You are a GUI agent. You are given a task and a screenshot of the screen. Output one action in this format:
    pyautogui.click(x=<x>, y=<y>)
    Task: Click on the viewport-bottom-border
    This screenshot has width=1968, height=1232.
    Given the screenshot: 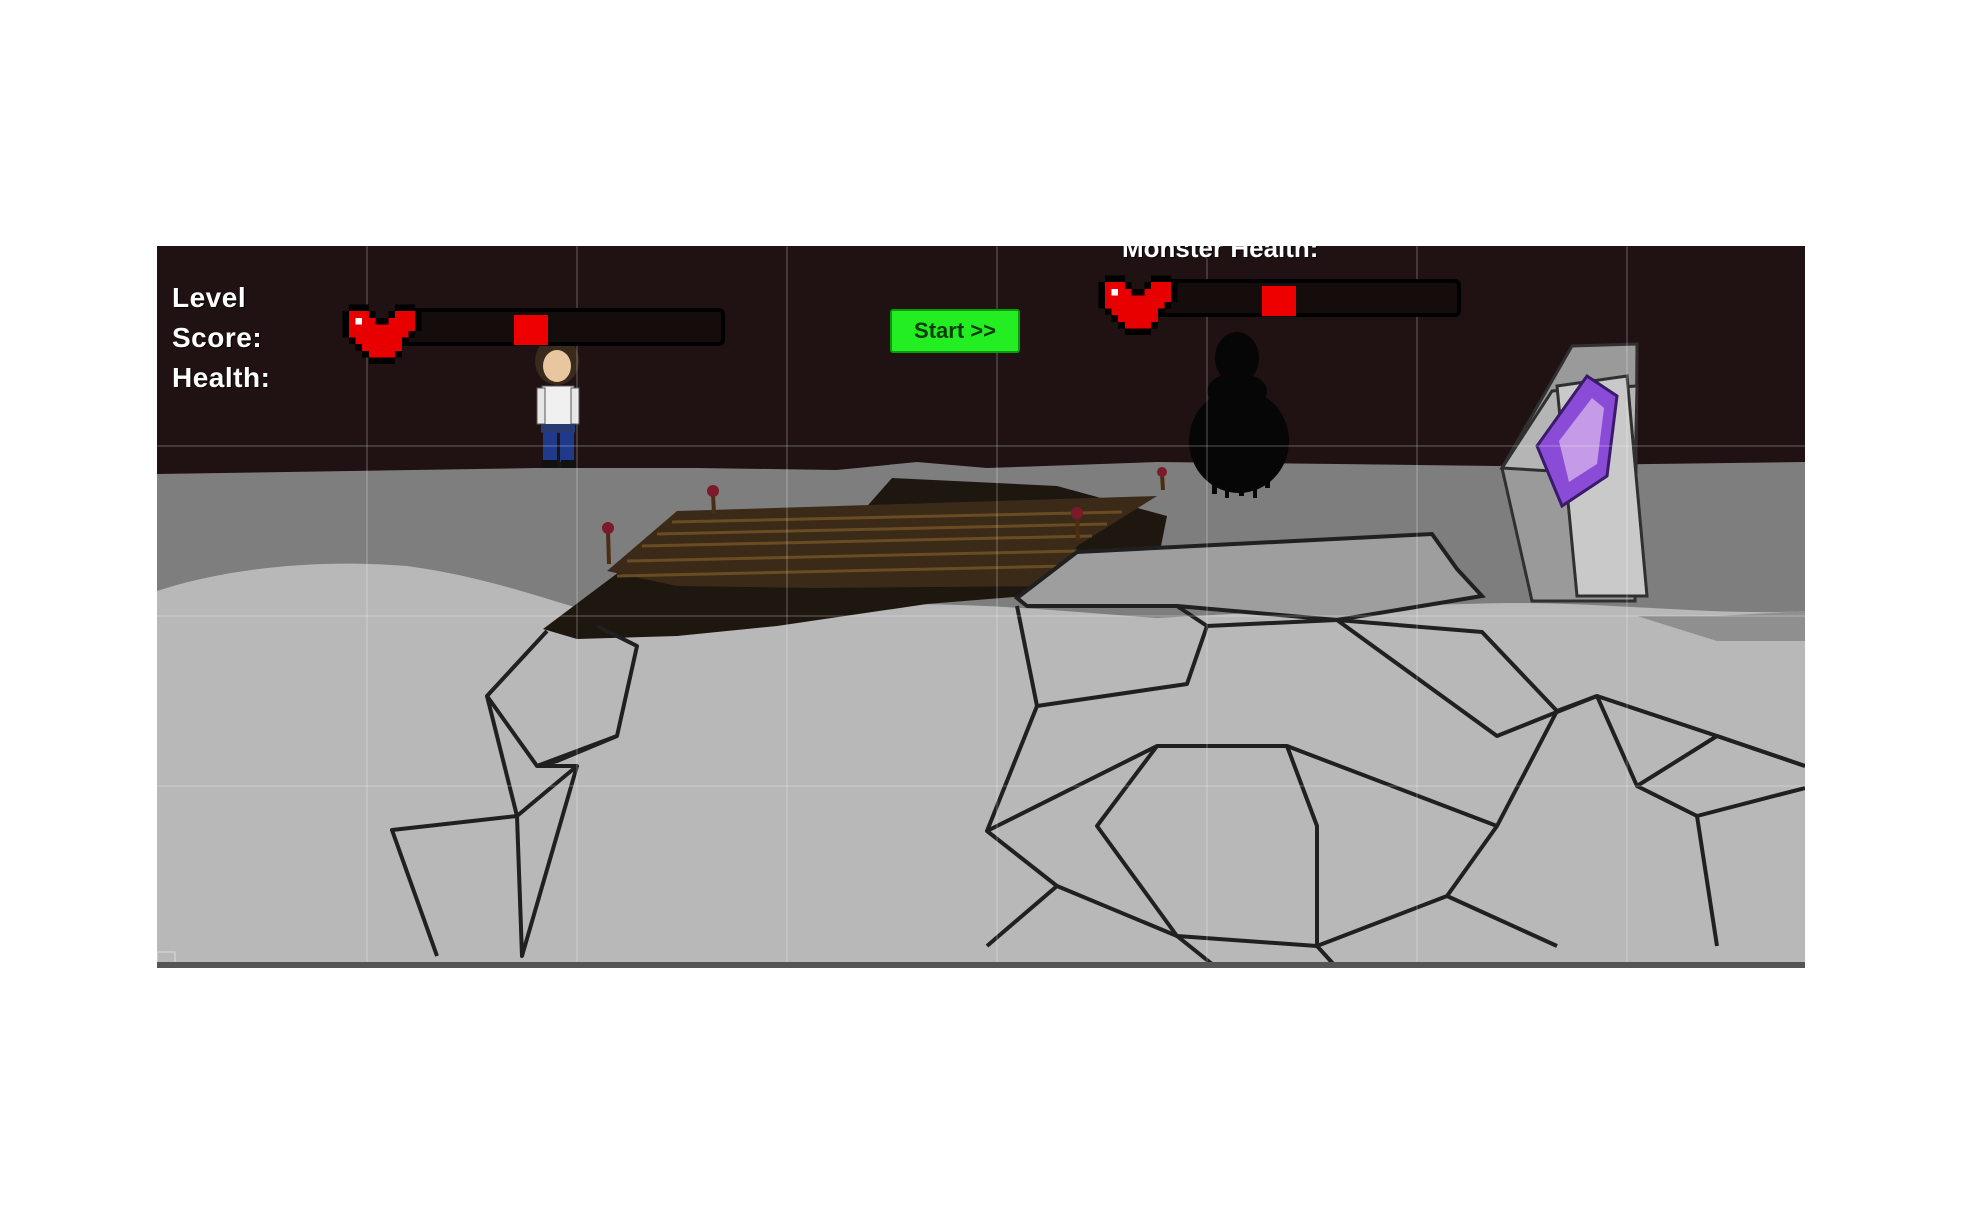 What is the action you would take?
    pyautogui.click(x=981, y=965)
    